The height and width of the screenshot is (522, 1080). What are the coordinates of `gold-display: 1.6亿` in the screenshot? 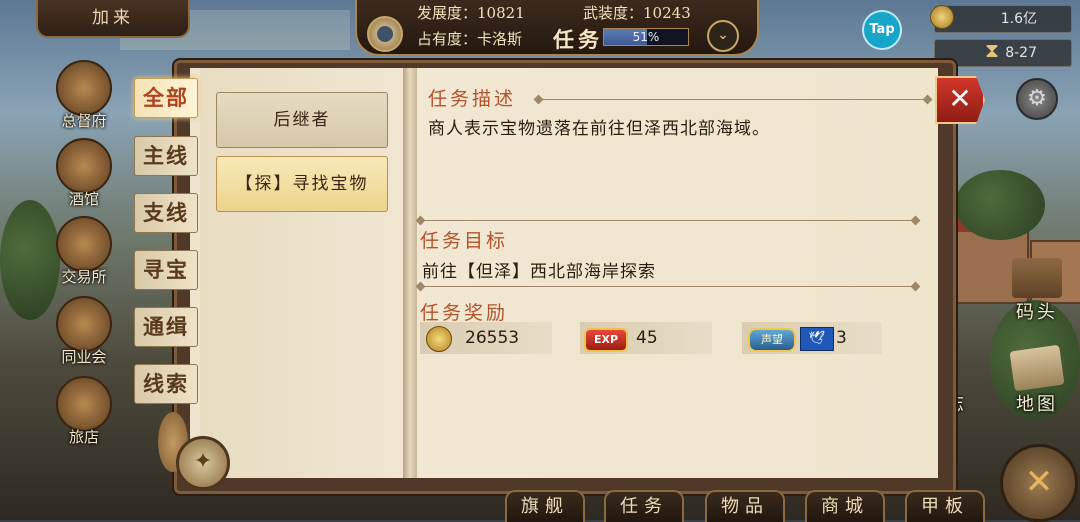 It's located at (1003, 19).